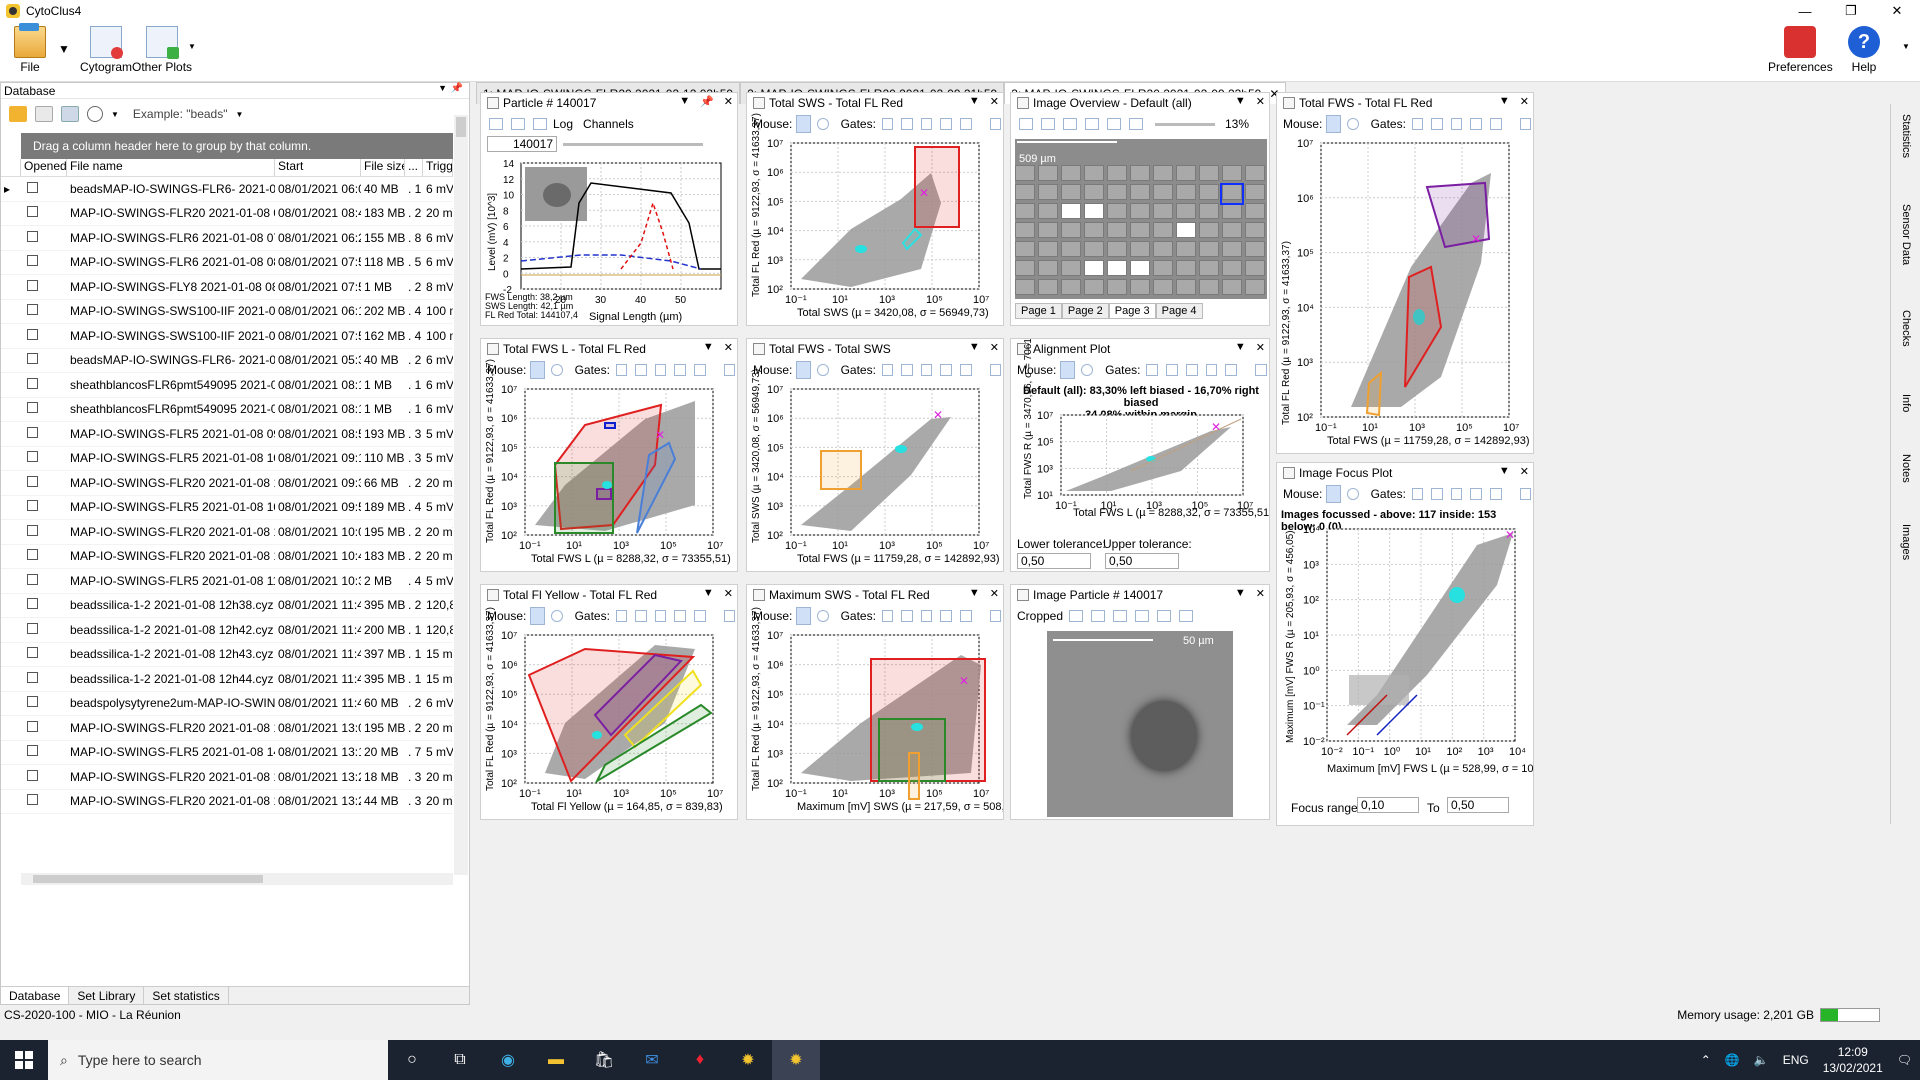 Image resolution: width=1920 pixels, height=1080 pixels. Describe the element at coordinates (148, 879) in the screenshot. I see `scrollbar-thumb` at that location.